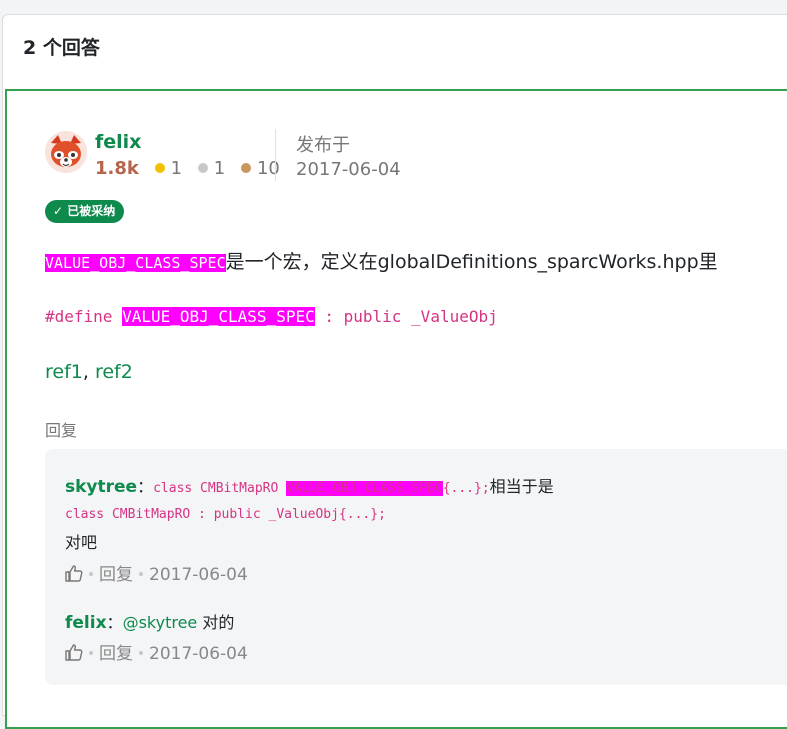 The height and width of the screenshot is (729, 787). I want to click on author-reputation: 1.8k 1 1 10, so click(187, 168).